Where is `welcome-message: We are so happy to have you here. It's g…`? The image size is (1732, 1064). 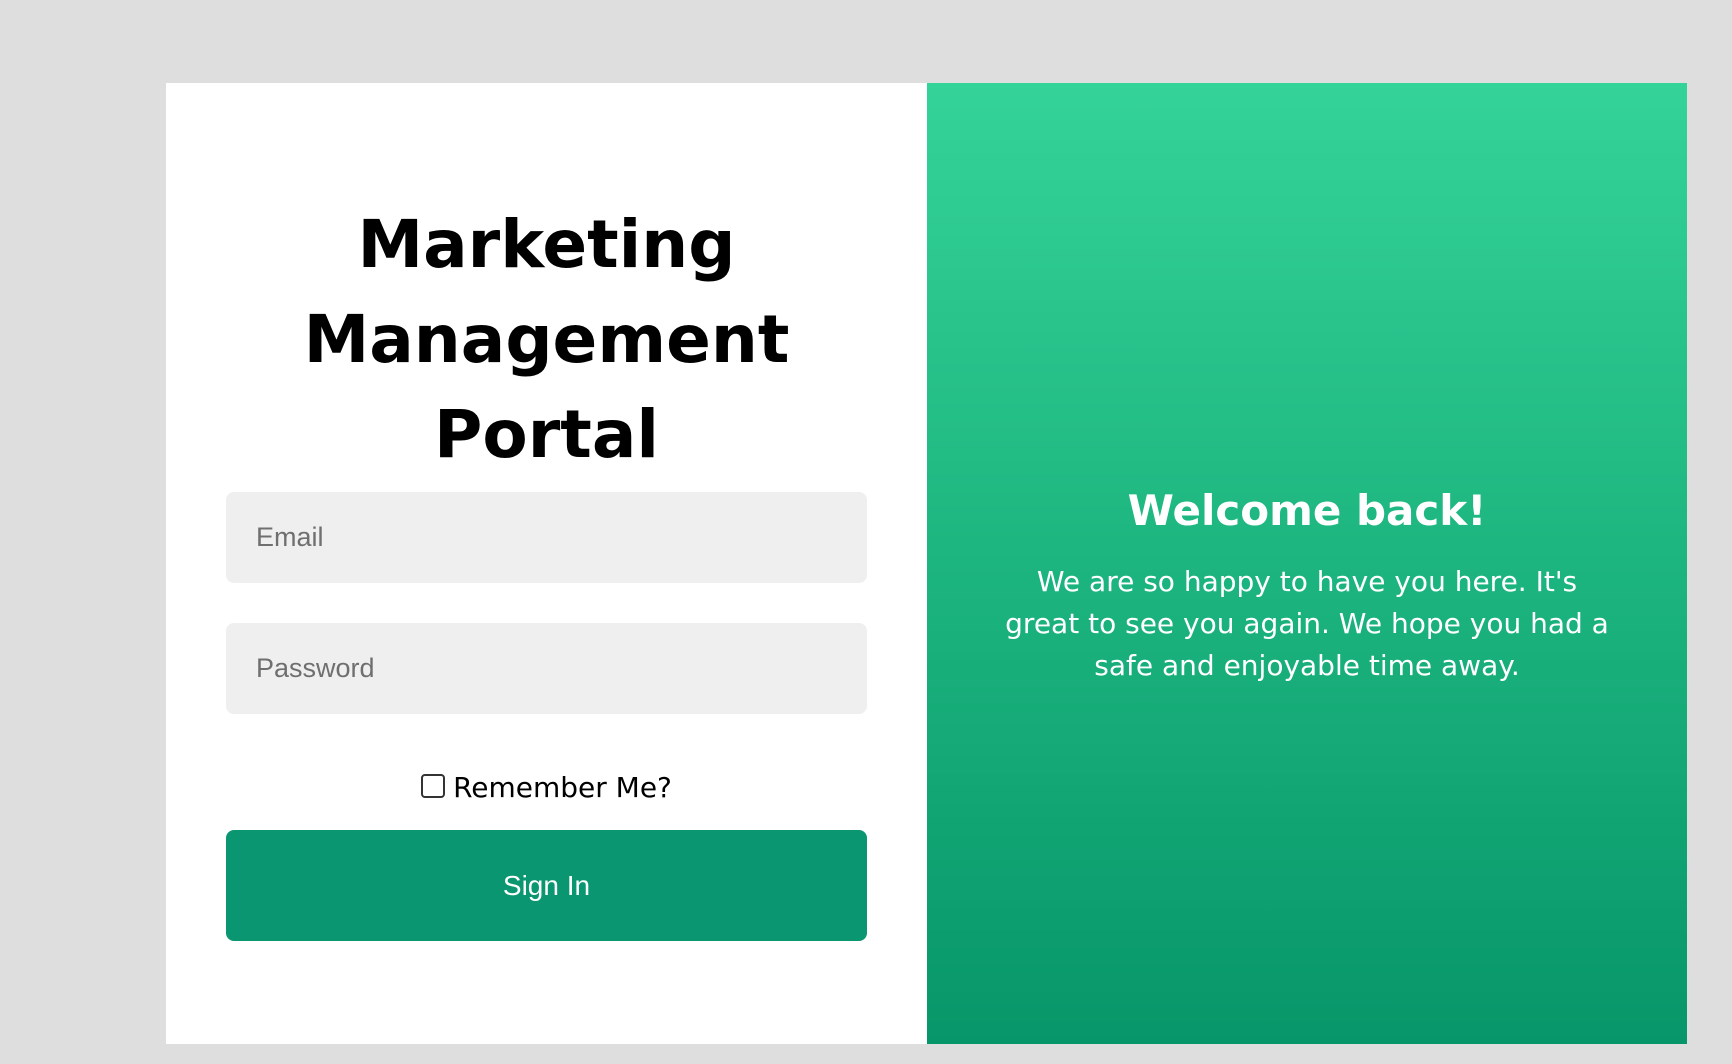
welcome-message: We are so happy to have you here. It's g… is located at coordinates (1307, 623).